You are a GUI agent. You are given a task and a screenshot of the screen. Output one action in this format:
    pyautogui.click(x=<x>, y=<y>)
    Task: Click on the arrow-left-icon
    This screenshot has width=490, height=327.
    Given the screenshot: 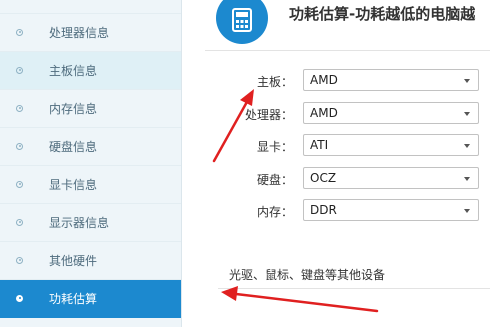 What is the action you would take?
    pyautogui.click(x=300, y=299)
    